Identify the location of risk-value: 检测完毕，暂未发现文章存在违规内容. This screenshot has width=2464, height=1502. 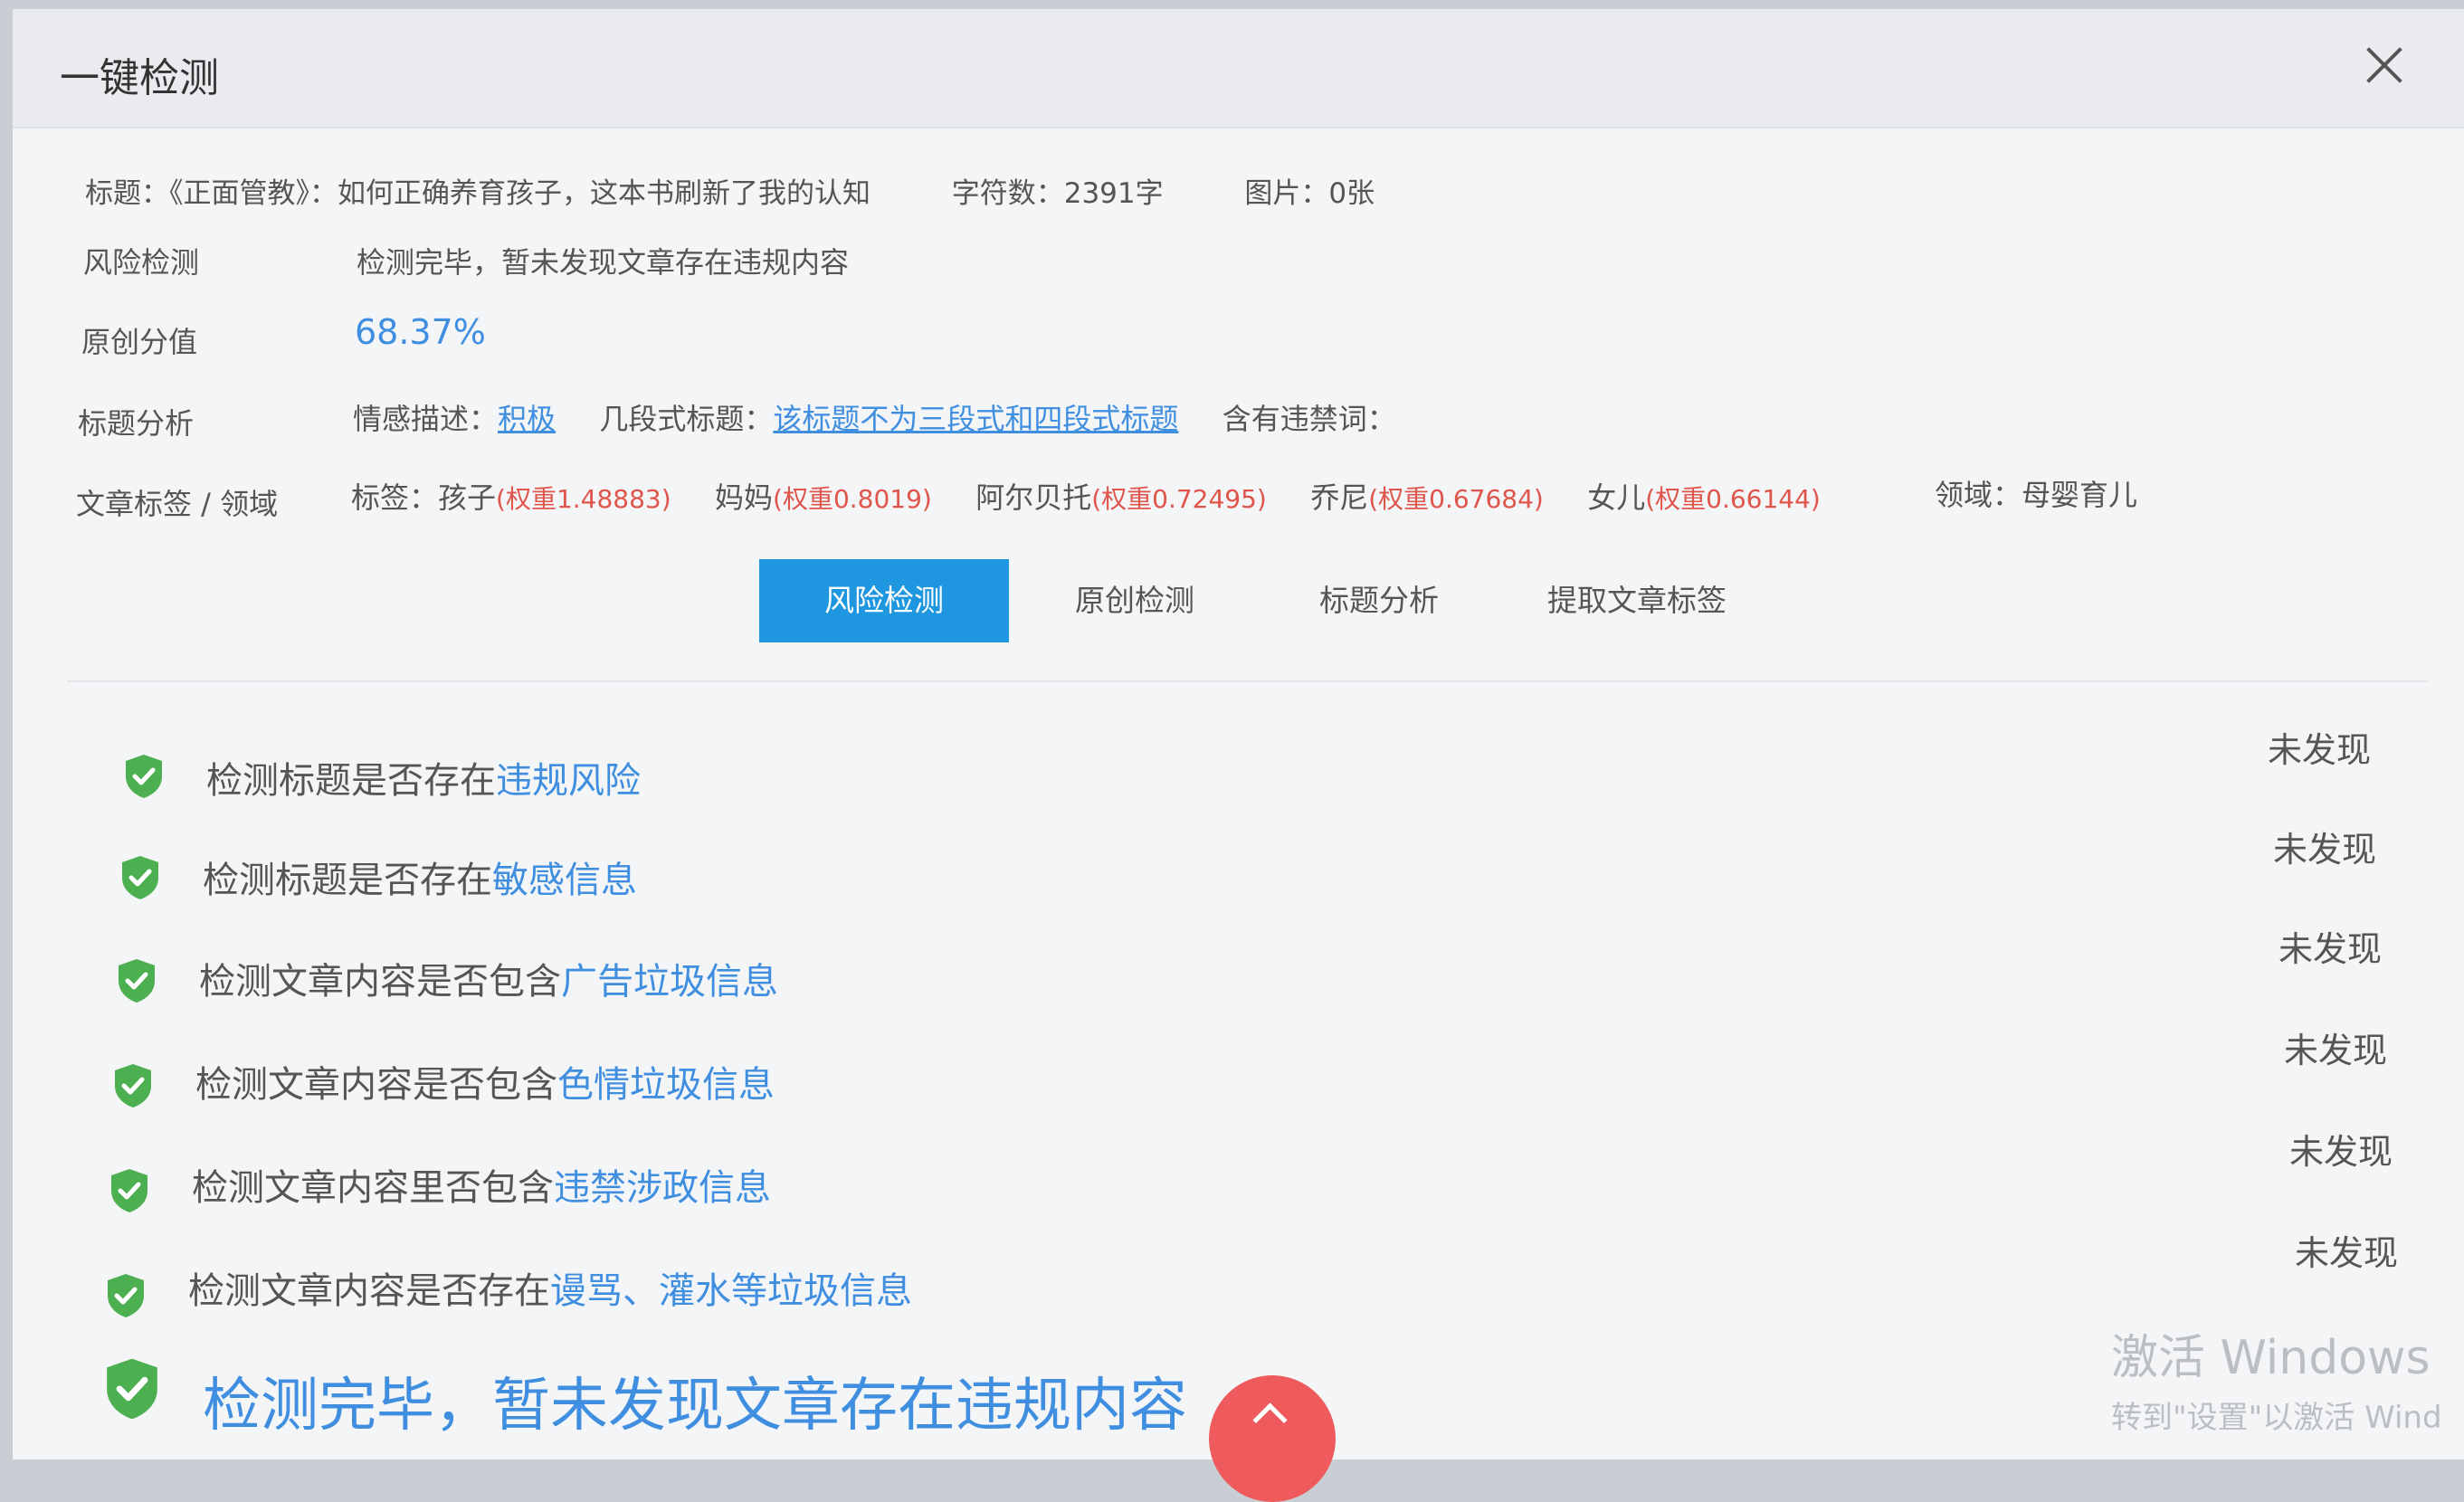
(603, 262).